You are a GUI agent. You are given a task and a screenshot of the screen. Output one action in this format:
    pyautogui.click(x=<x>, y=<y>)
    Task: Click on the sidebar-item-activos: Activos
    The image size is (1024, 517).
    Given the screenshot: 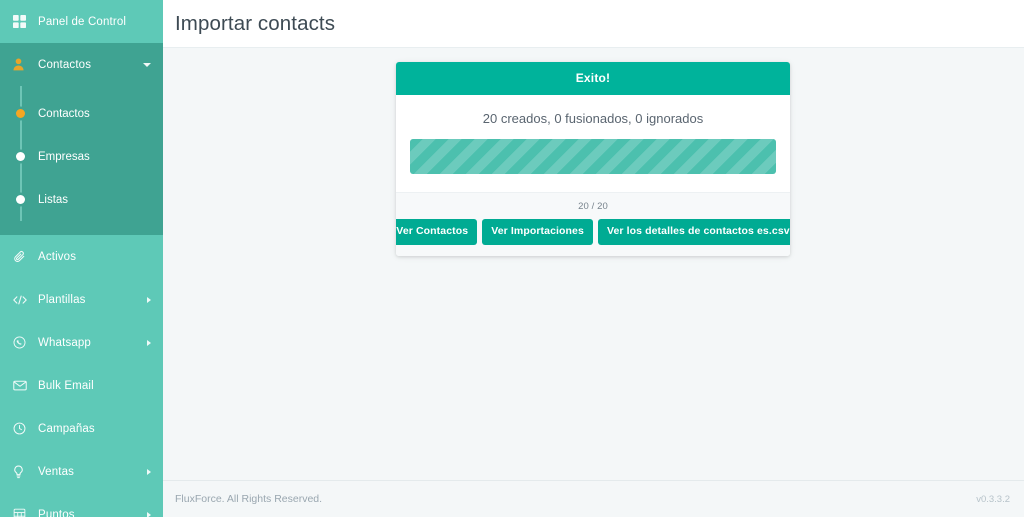 What is the action you would take?
    pyautogui.click(x=81, y=256)
    